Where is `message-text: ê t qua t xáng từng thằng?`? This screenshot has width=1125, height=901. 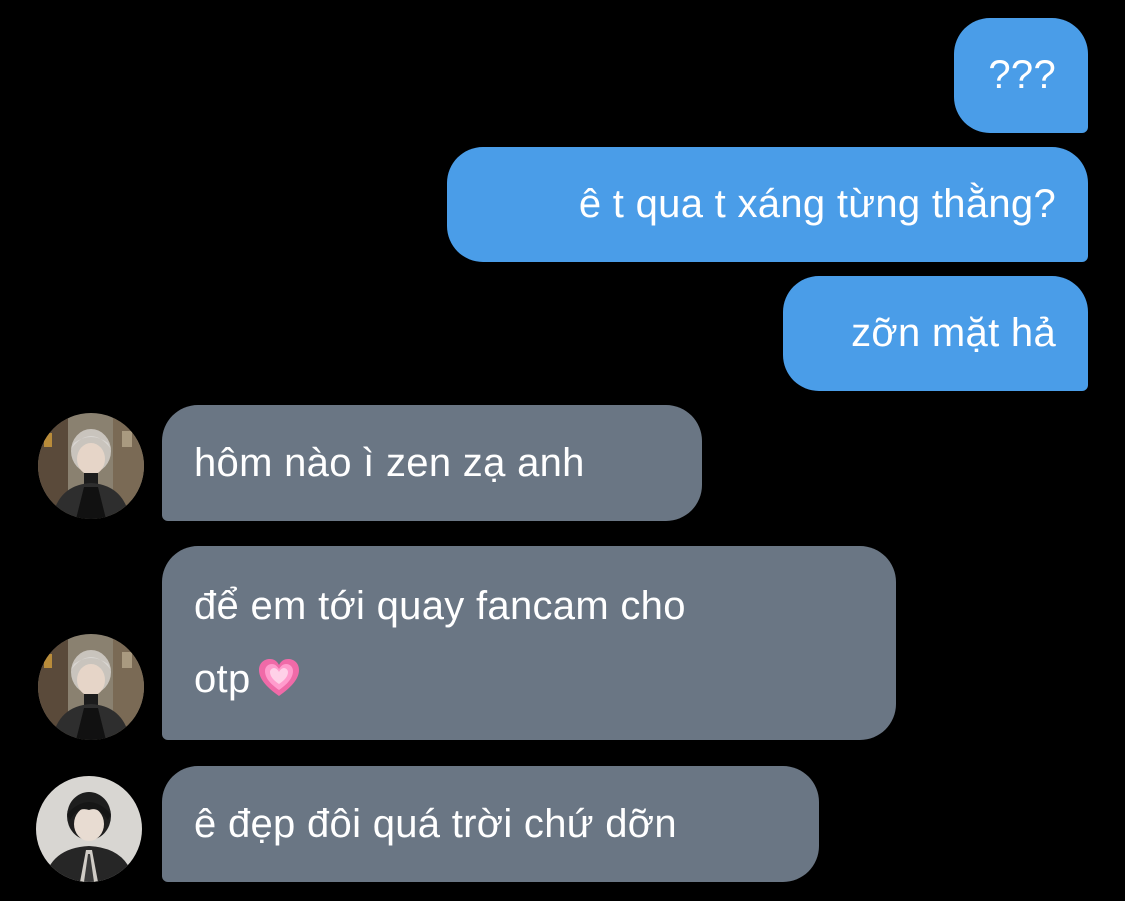 message-text: ê t qua t xáng từng thằng? is located at coordinates (817, 204).